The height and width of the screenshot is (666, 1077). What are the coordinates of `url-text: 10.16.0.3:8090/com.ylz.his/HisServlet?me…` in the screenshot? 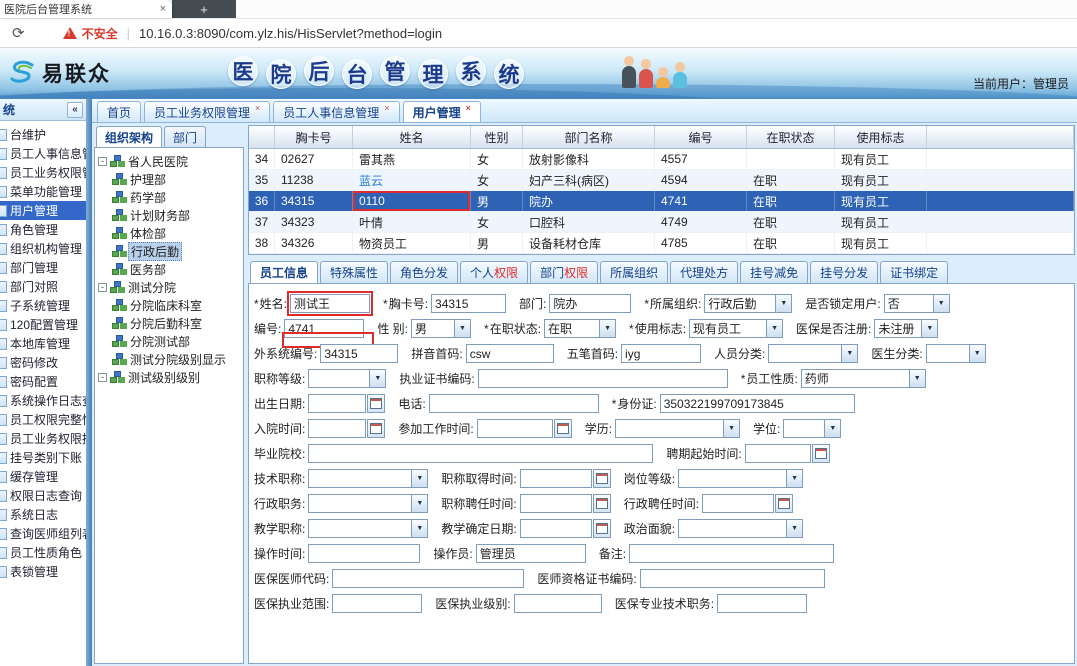 It's located at (290, 33).